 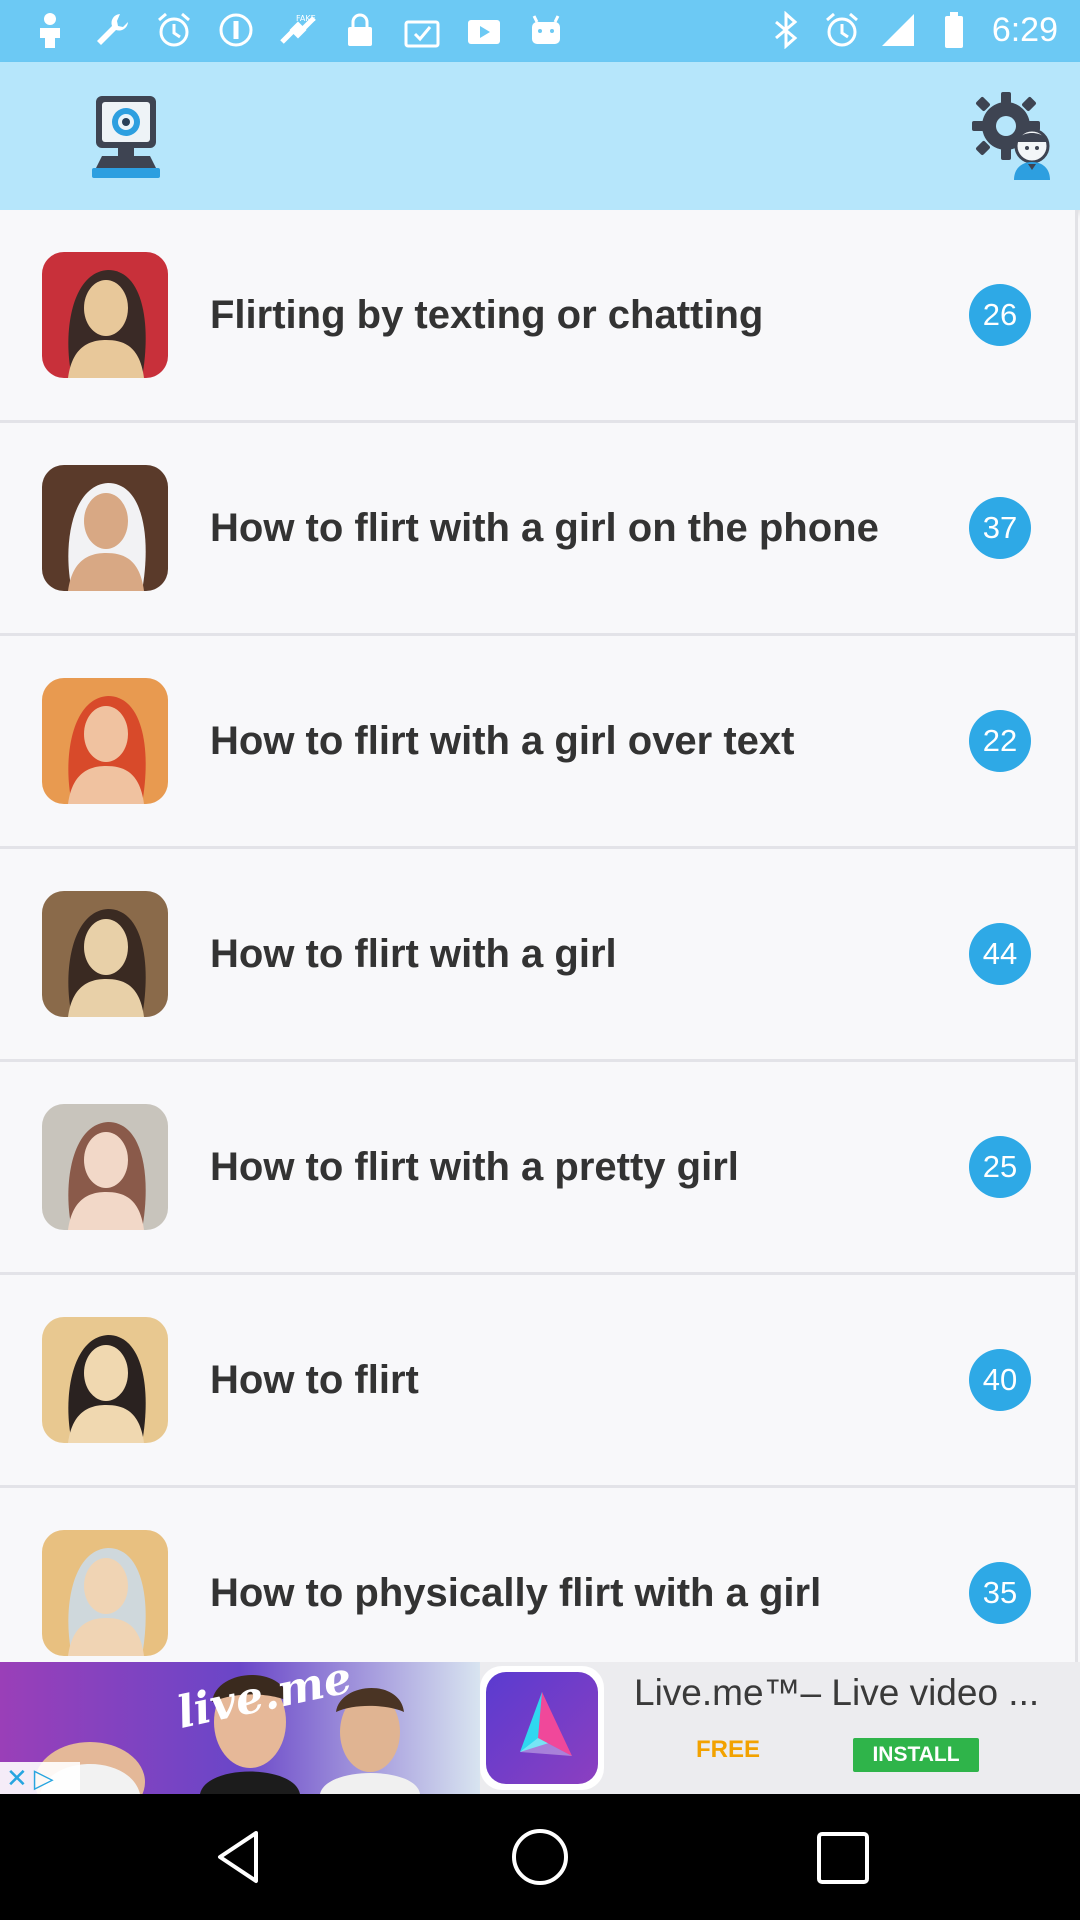 I want to click on ad-controls: ✕ ▷, so click(x=40, y=1778).